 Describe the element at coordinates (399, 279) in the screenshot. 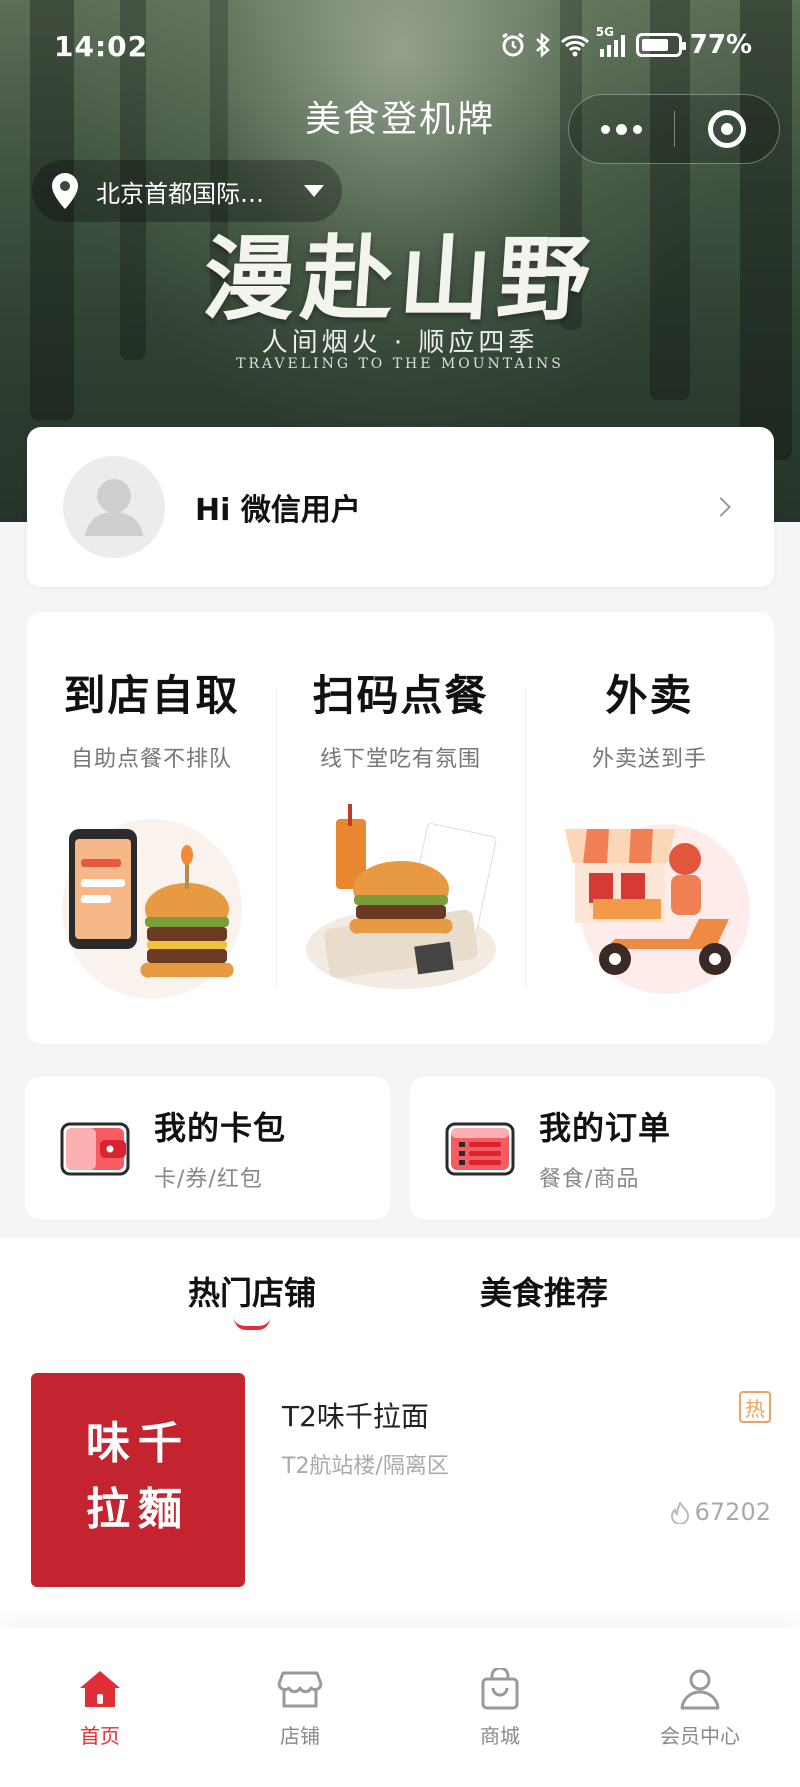

I see `banner-title: 漫赴山野` at that location.